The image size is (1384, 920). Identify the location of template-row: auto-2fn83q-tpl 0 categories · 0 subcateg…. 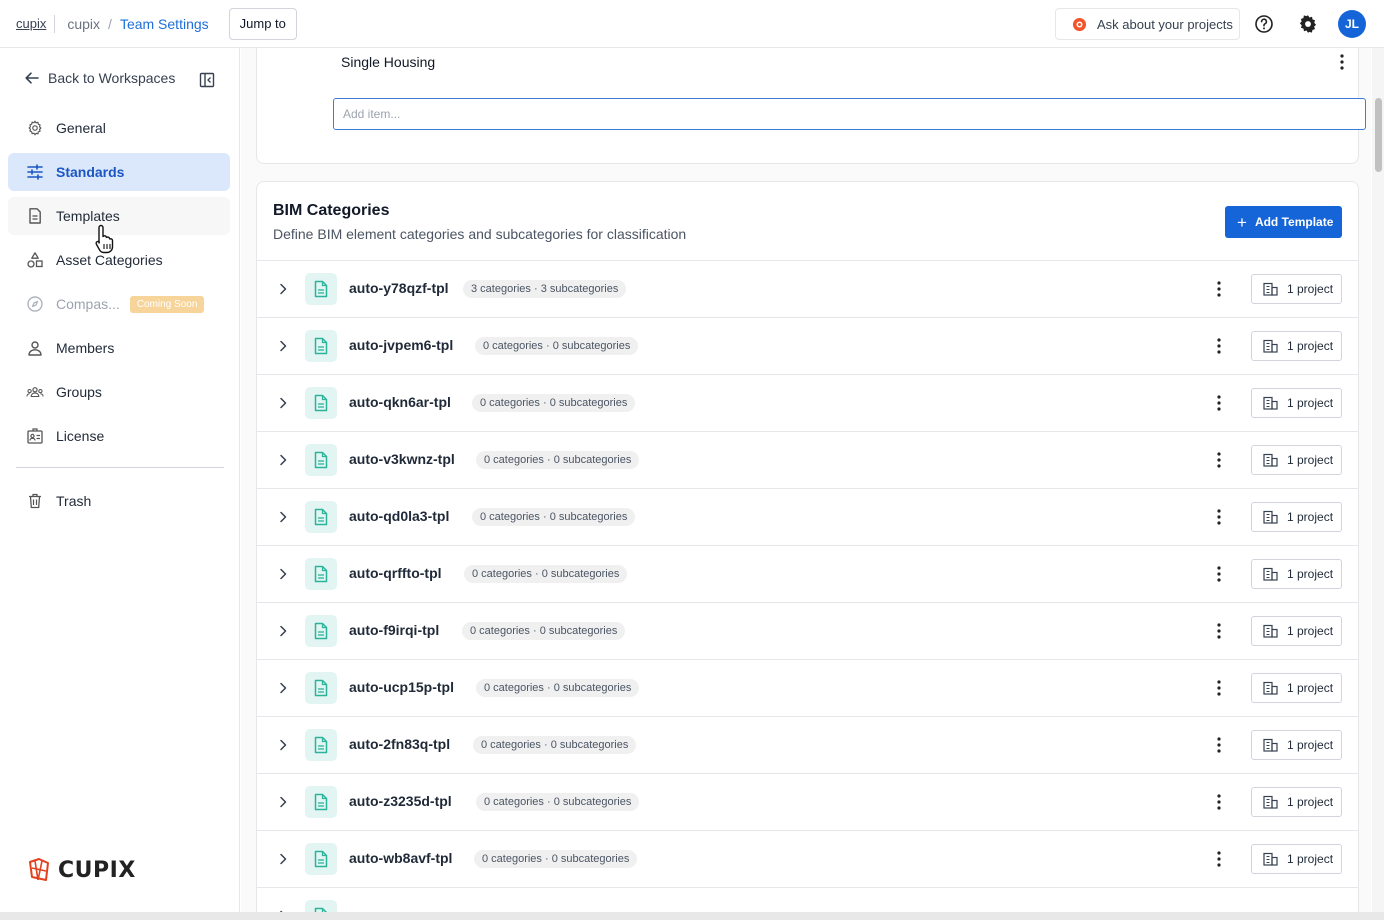
(807, 745).